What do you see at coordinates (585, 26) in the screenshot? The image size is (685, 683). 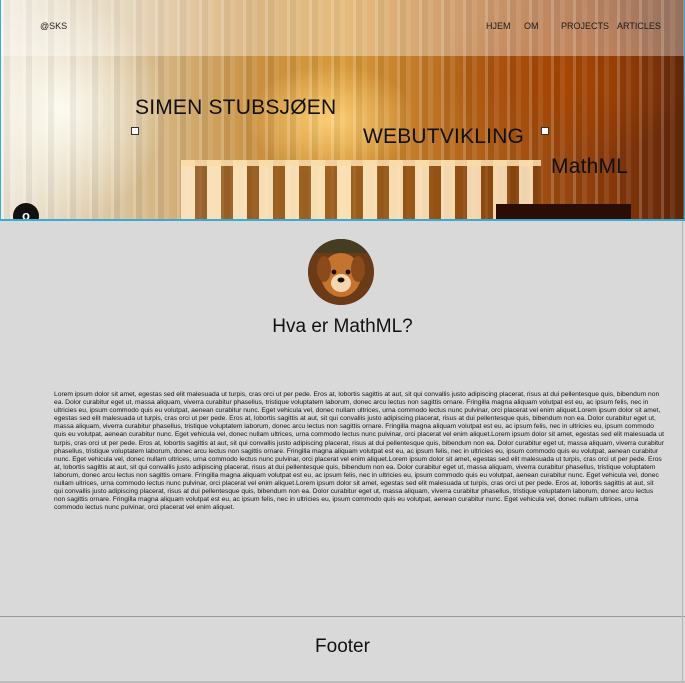 I see `nav-link-projects: PROJECTS` at bounding box center [585, 26].